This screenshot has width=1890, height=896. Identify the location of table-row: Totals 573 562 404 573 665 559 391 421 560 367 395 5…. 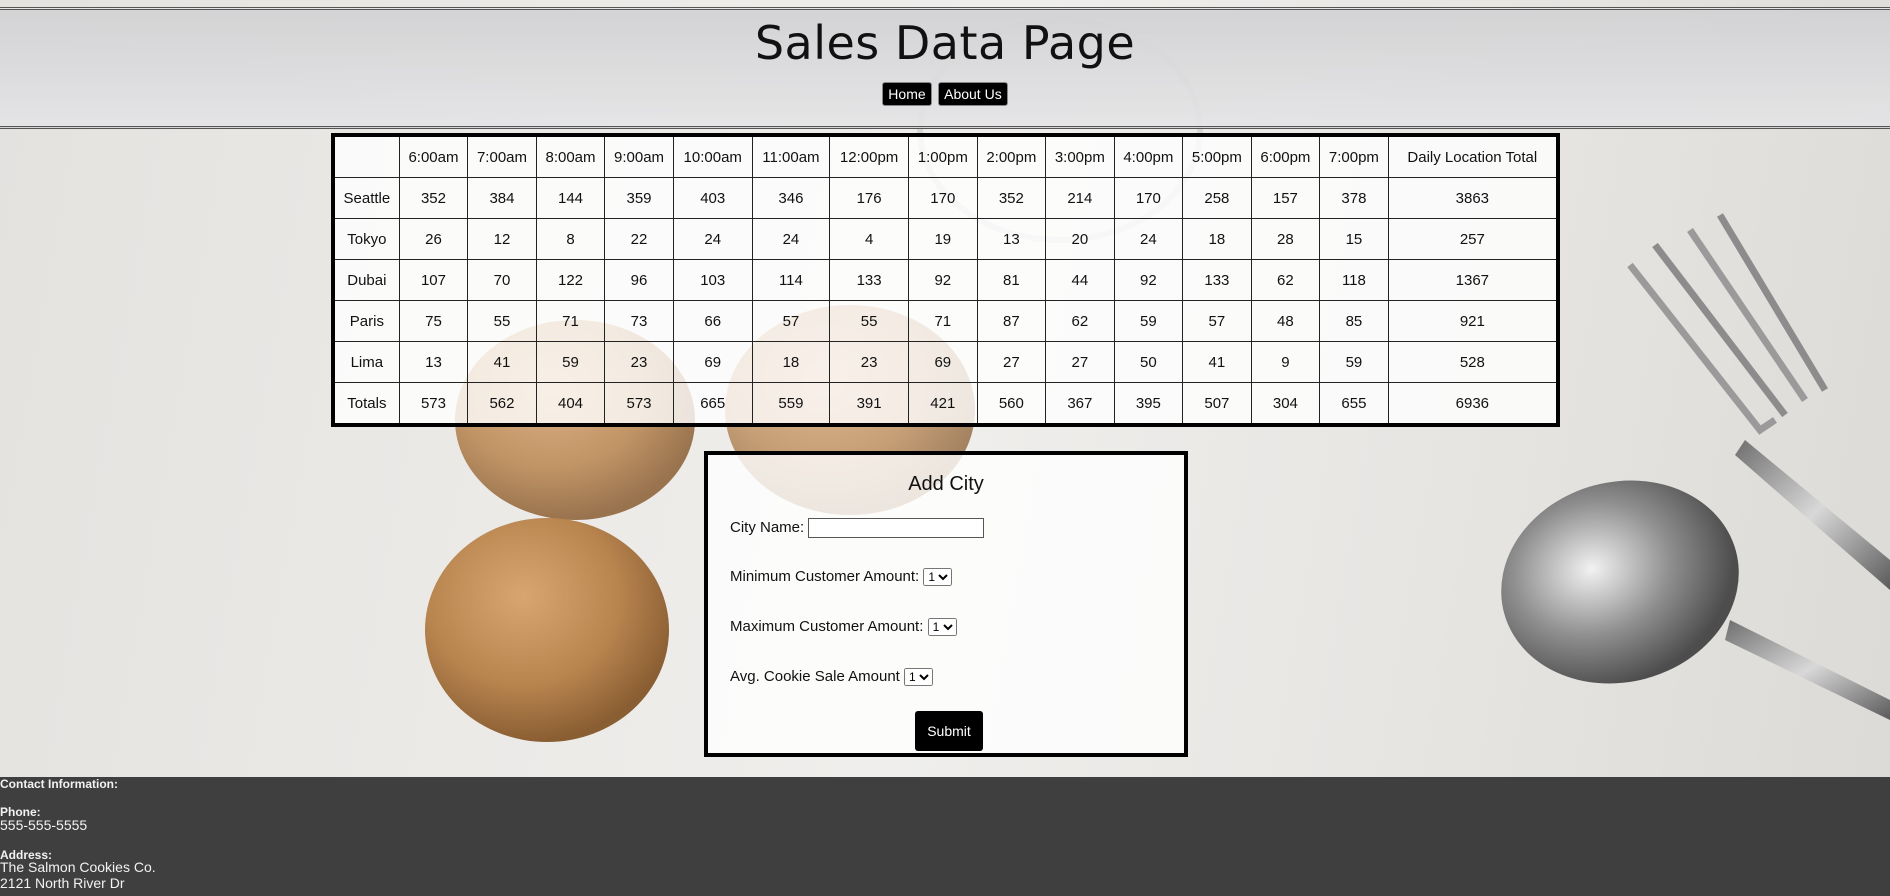
(945, 404).